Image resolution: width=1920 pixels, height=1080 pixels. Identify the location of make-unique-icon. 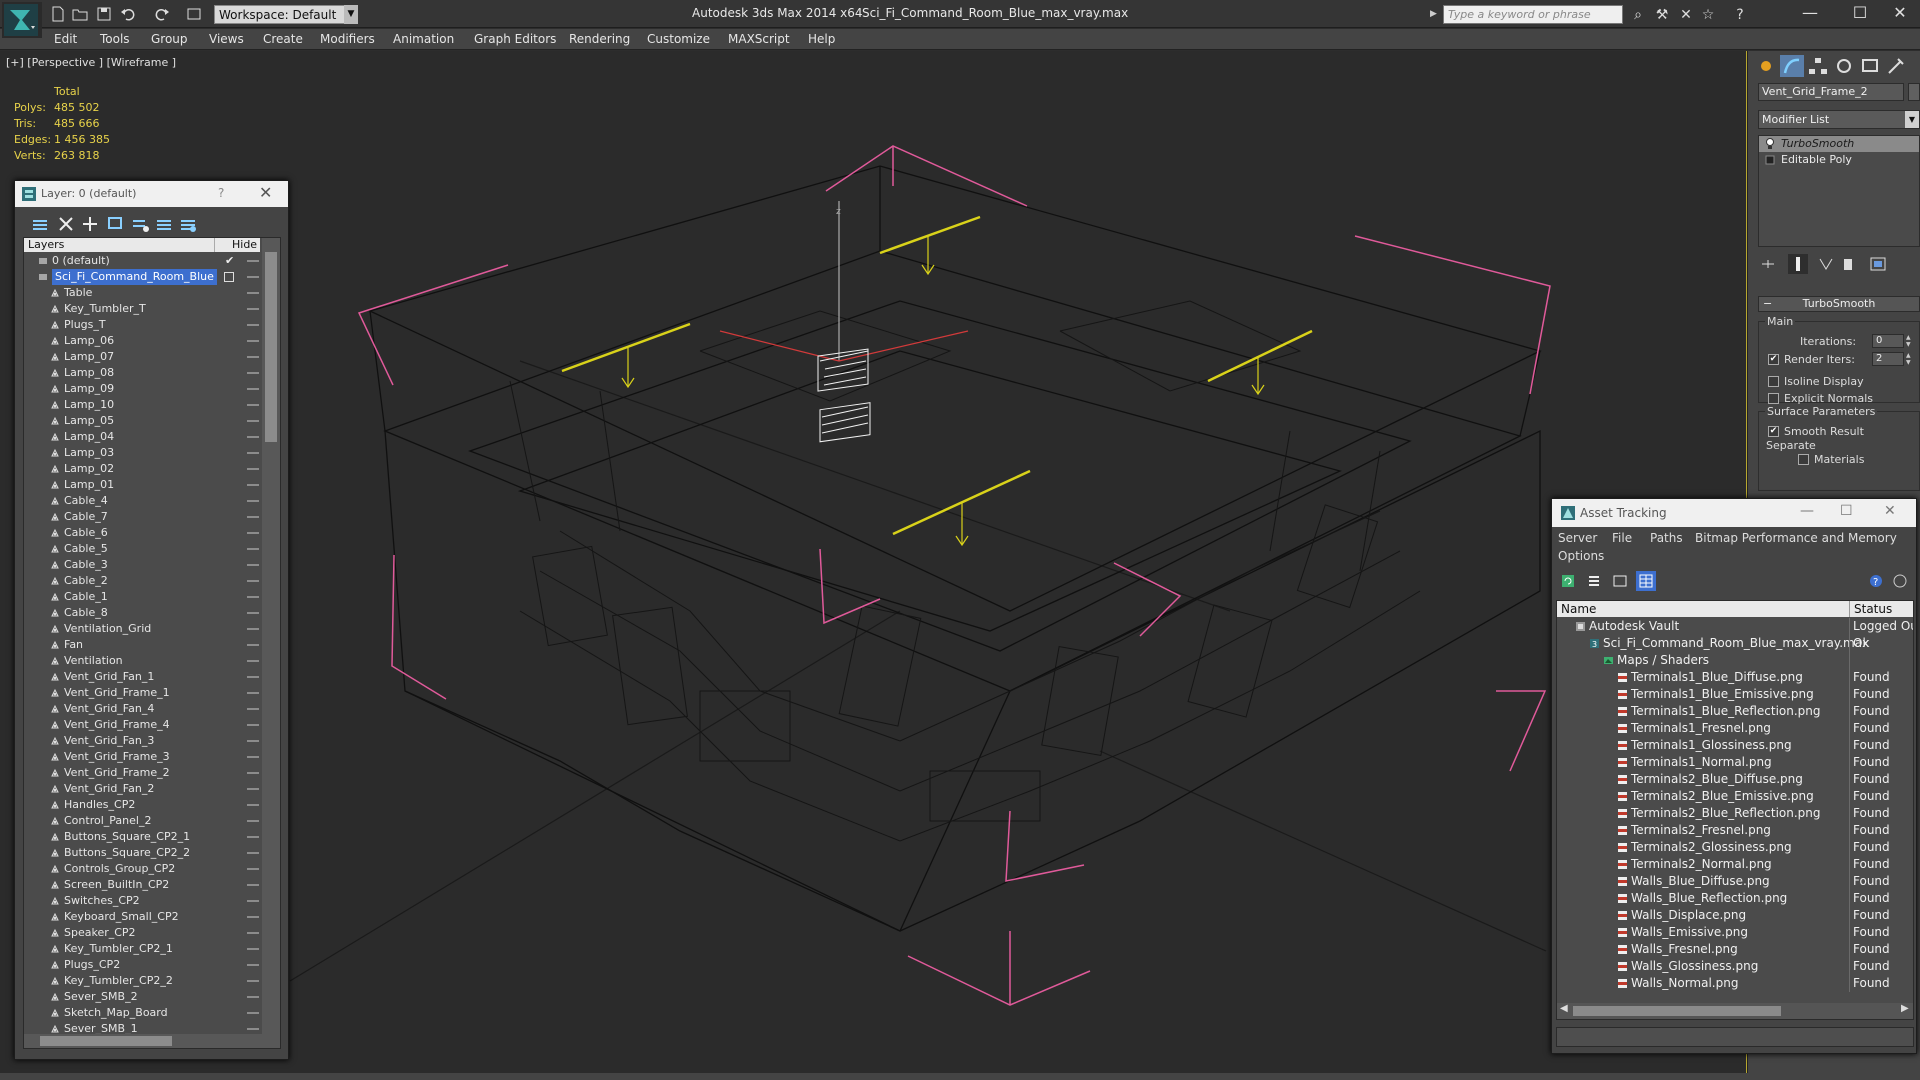
(1826, 264).